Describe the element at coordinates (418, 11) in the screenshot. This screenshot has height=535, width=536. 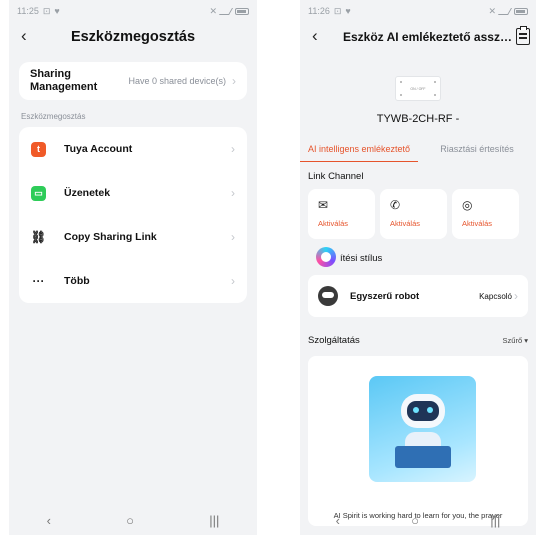
I see `status-bar: 11:26 ⊡ ♥ ✕` at that location.